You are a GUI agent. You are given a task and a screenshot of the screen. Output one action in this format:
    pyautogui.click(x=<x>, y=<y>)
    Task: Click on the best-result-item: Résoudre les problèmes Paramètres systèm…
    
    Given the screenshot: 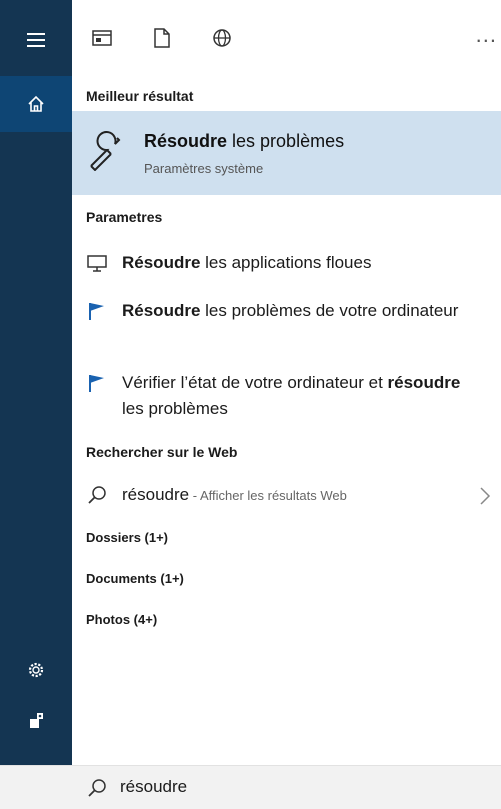 What is the action you would take?
    pyautogui.click(x=286, y=153)
    